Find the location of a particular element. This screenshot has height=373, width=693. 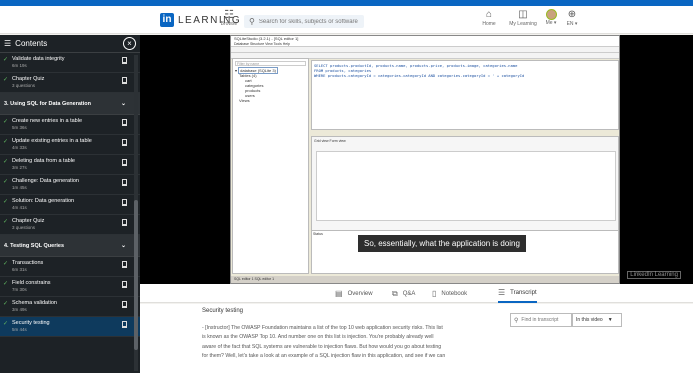

sidebar-item-duration: 1m 45s is located at coordinates (19, 187).